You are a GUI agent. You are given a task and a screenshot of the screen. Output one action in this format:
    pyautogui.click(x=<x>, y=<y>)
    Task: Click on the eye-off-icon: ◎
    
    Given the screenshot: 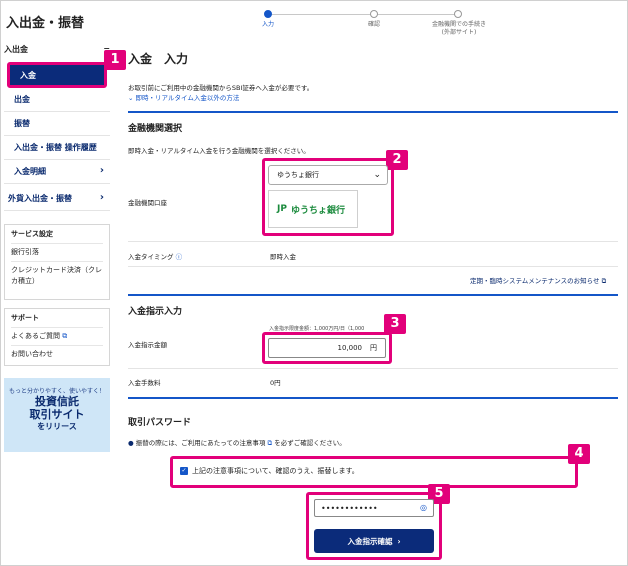 What is the action you would take?
    pyautogui.click(x=423, y=507)
    